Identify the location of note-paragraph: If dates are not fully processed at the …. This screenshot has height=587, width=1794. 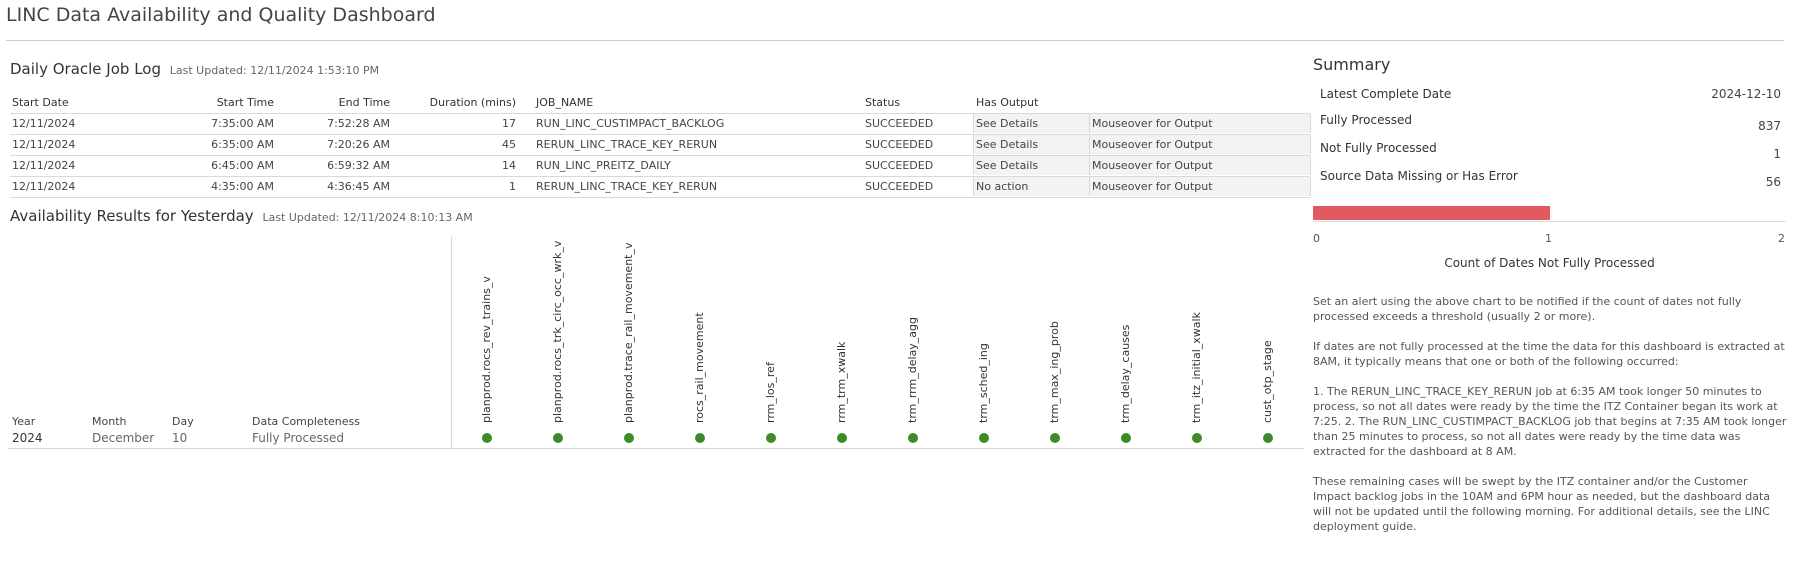
(1549, 354).